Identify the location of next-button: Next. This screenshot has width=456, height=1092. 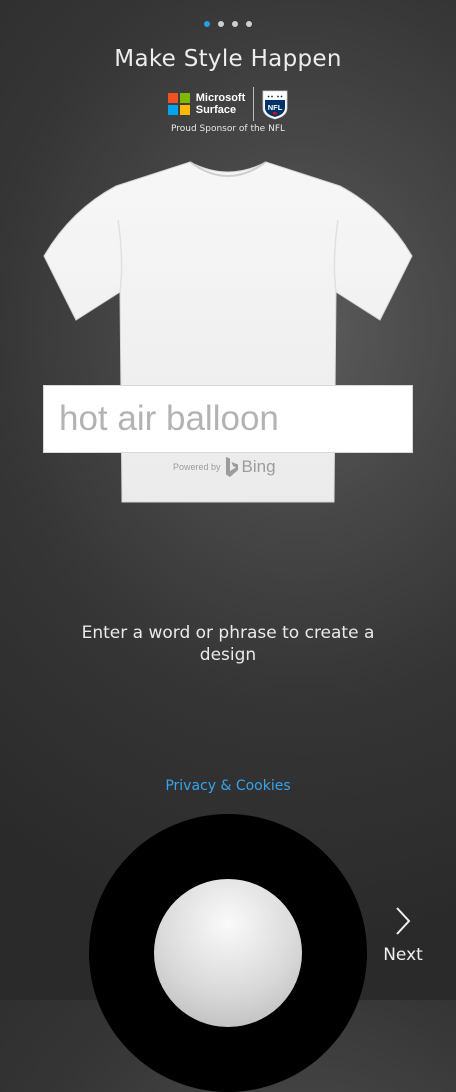
(403, 935).